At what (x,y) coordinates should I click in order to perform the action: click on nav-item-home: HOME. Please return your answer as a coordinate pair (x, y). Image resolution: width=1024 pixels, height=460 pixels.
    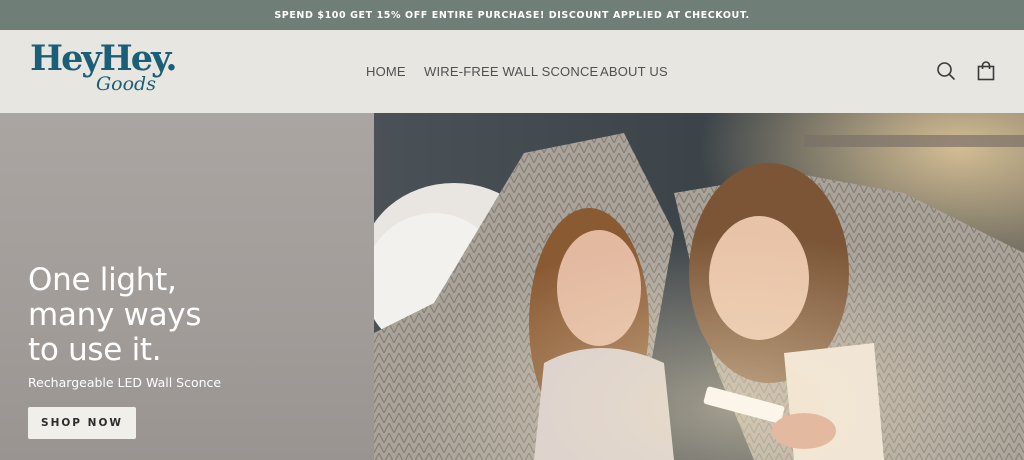
    Looking at the image, I should click on (386, 71).